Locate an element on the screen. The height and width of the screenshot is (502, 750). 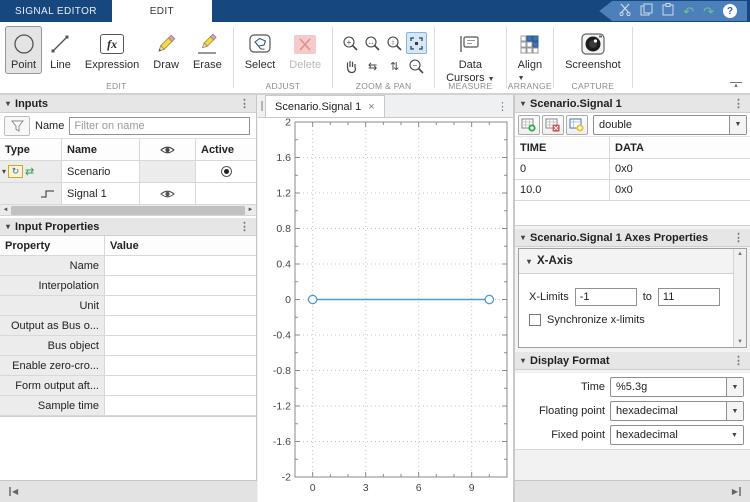
filter-input is located at coordinates (159, 125).